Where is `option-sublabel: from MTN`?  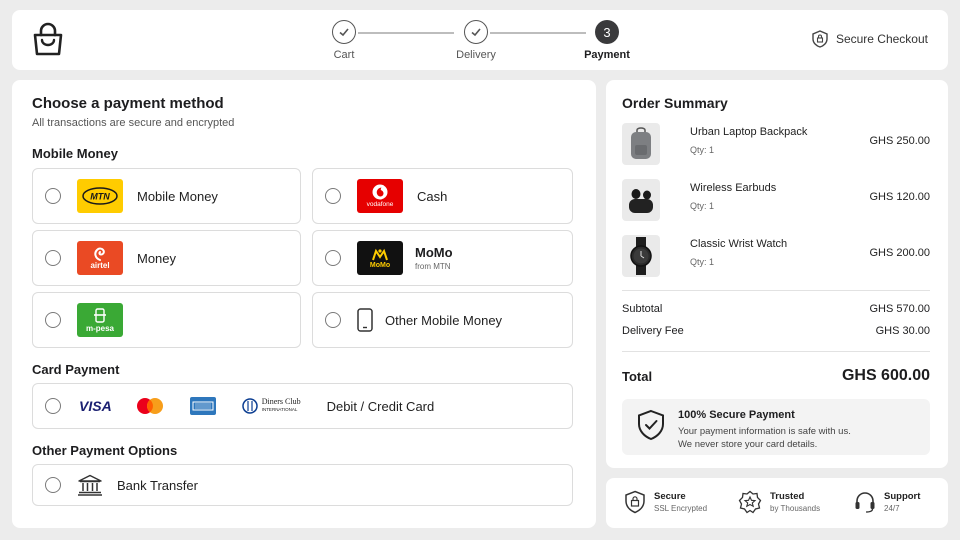
option-sublabel: from MTN is located at coordinates (433, 266).